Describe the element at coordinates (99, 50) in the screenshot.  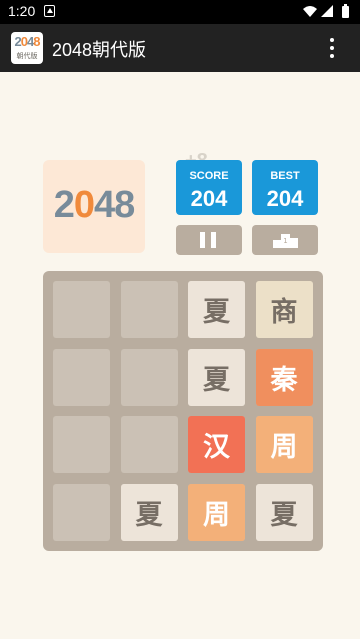
I see `app-title: 2048朝代版` at that location.